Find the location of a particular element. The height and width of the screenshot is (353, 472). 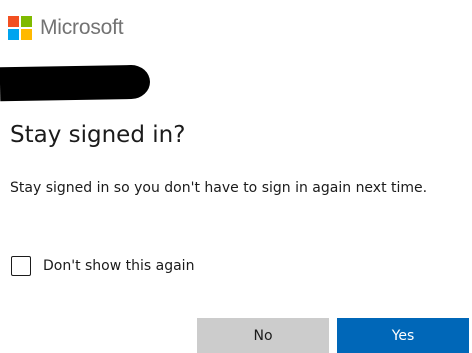

brand-name: Microsoft is located at coordinates (82, 27).